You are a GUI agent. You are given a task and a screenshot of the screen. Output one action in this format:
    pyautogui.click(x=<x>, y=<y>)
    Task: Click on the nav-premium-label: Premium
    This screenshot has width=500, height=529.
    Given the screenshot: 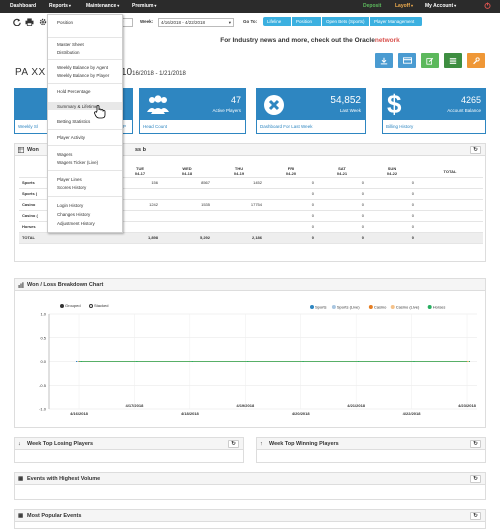 What is the action you would take?
    pyautogui.click(x=143, y=6)
    